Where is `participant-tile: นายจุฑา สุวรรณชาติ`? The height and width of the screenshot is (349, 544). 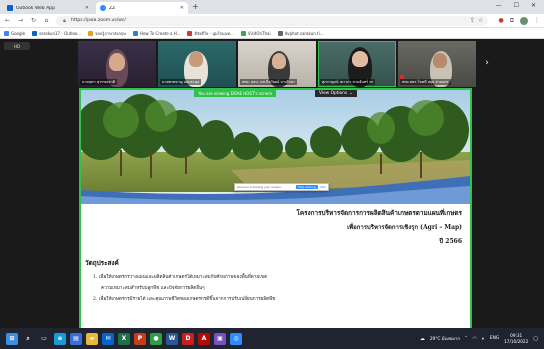 participant-tile: นายจุฑา สุวรรณชาติ is located at coordinates (117, 64).